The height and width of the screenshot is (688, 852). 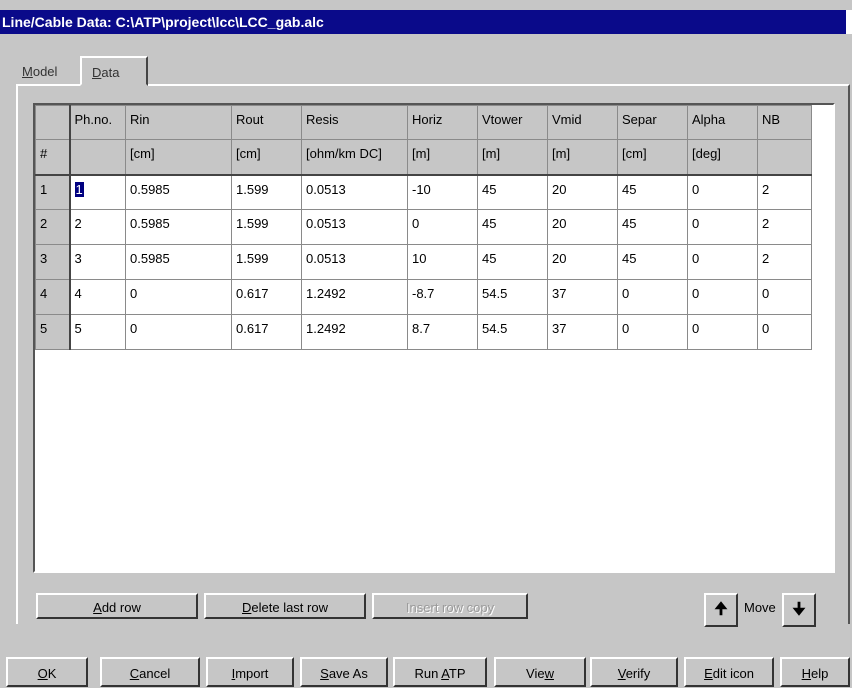 I want to click on run-atp-button: Run ATP, so click(x=440, y=672).